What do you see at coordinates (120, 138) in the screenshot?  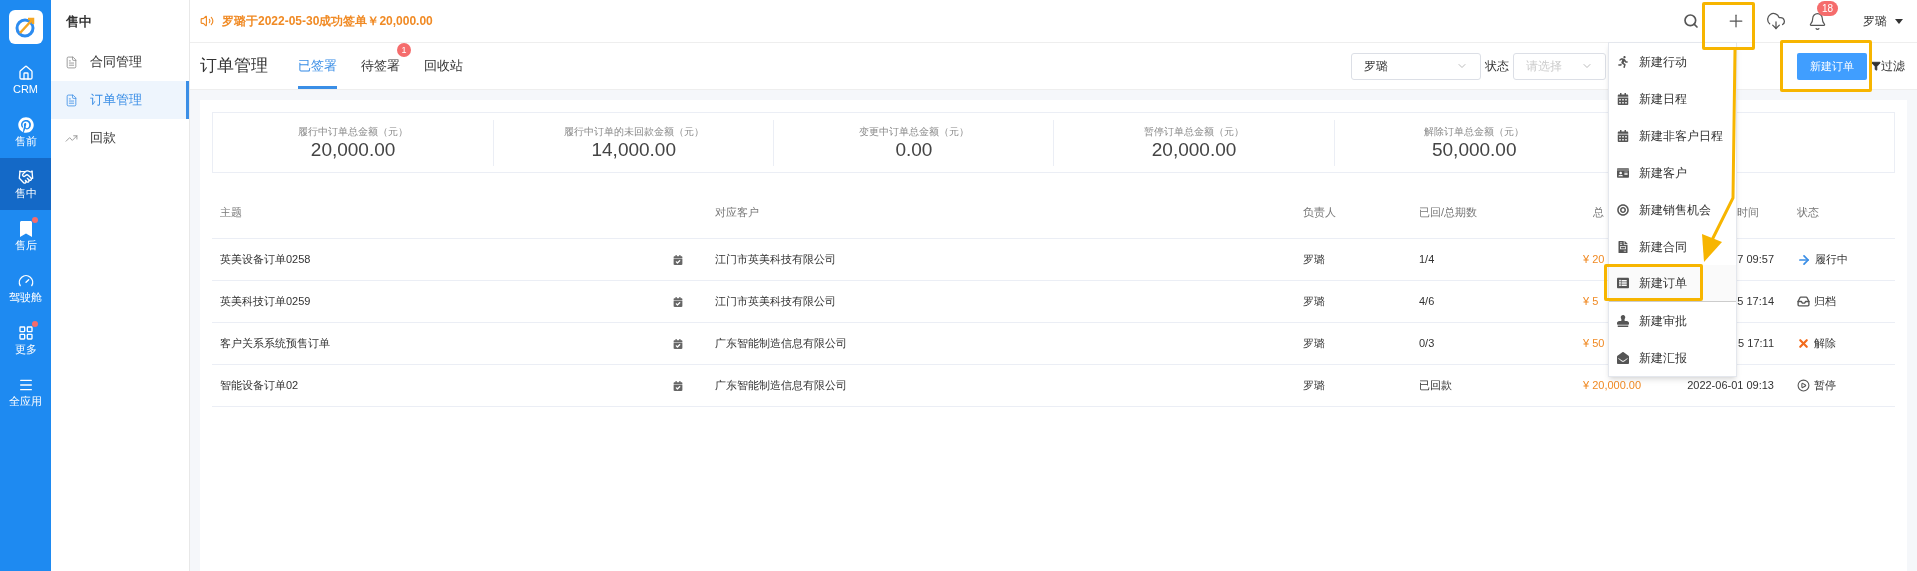 I see `sidebar-item: 回款` at bounding box center [120, 138].